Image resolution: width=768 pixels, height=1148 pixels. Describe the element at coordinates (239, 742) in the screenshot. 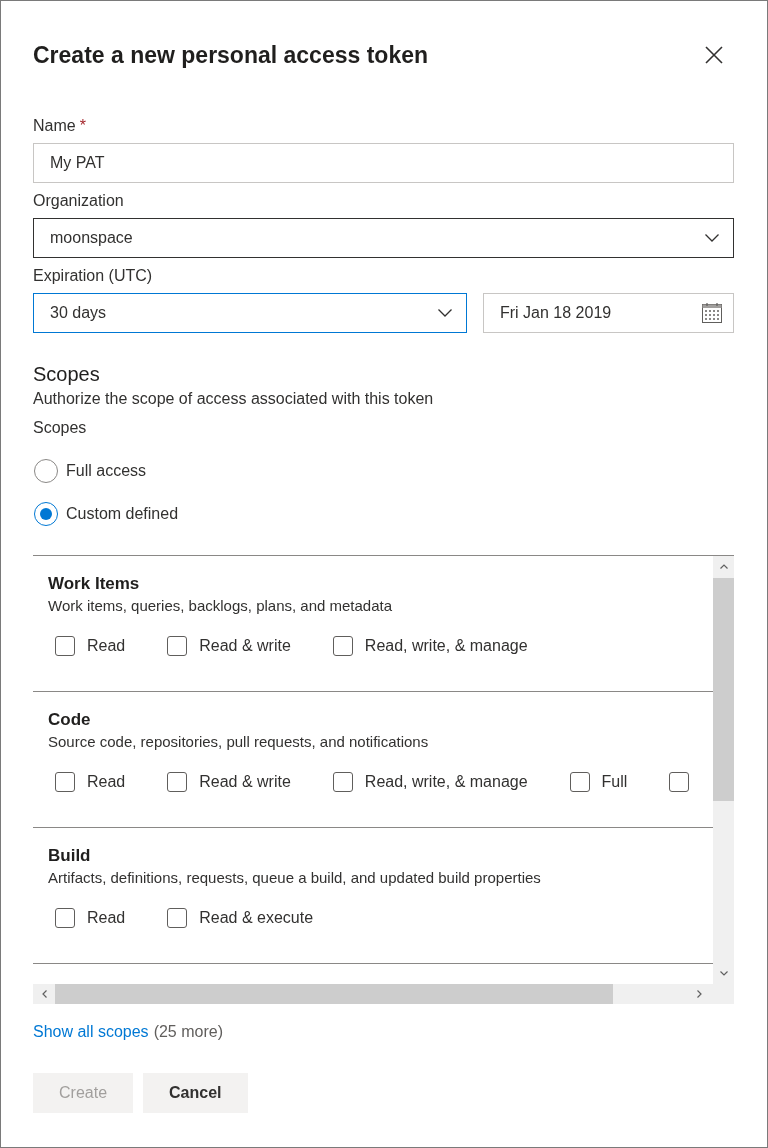

I see `scope-group-description: Source code, repositories, pull requests, and notifications` at that location.